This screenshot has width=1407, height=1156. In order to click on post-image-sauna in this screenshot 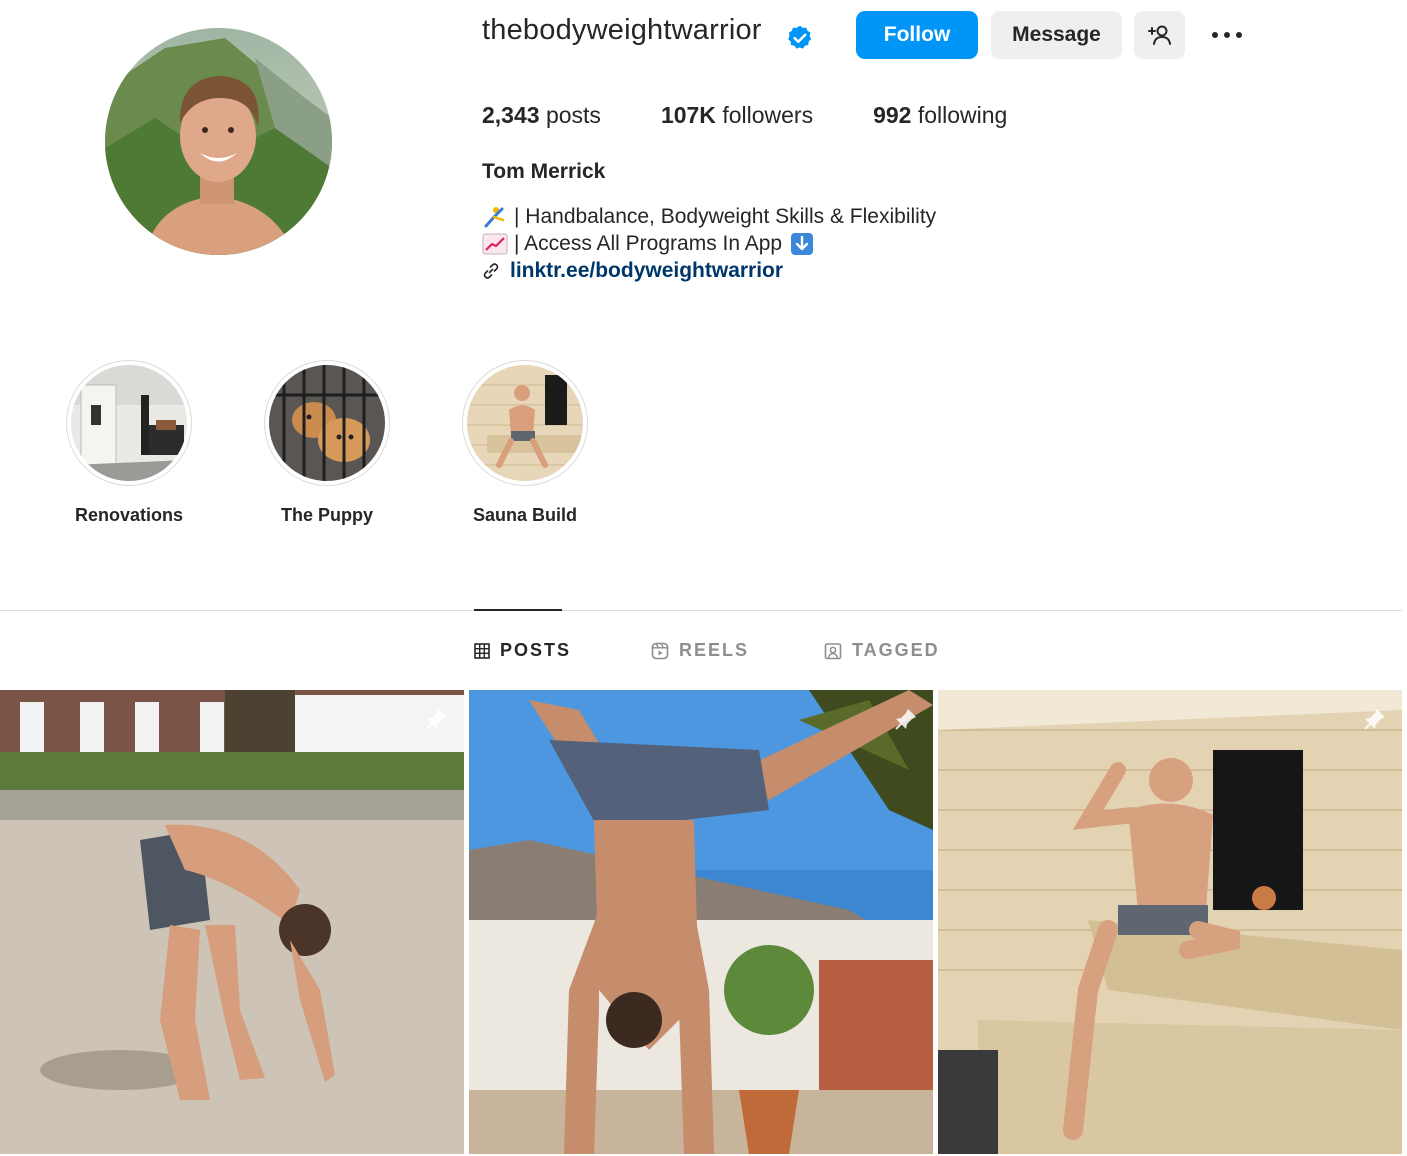, I will do `click(1170, 922)`.